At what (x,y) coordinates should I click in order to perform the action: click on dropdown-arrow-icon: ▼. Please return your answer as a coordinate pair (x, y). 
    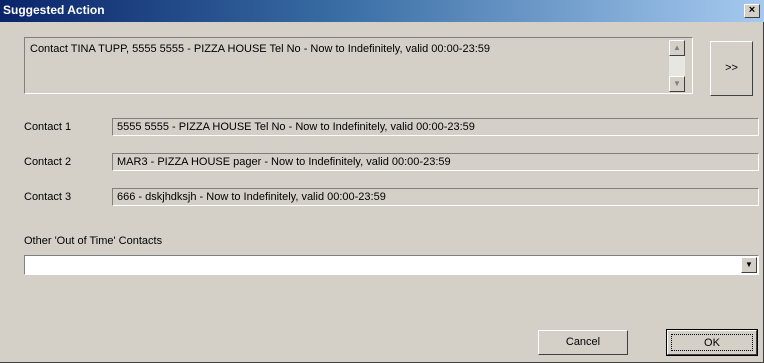
    Looking at the image, I should click on (749, 264).